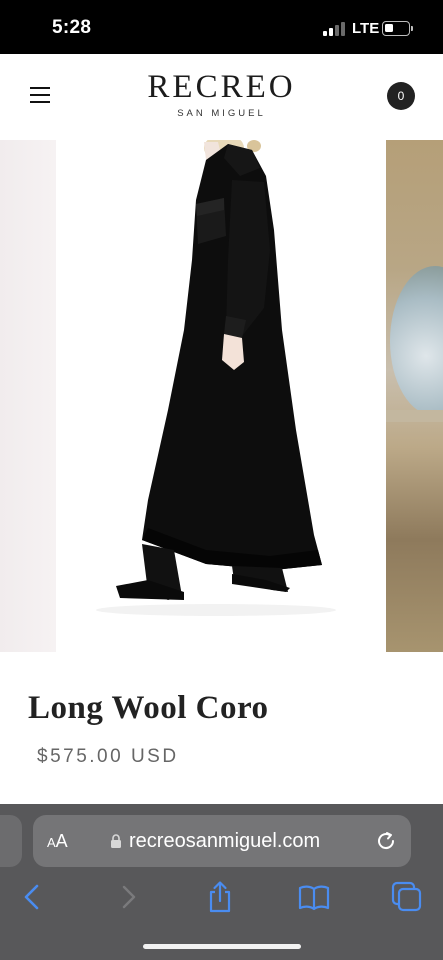  I want to click on battery-level, so click(389, 28).